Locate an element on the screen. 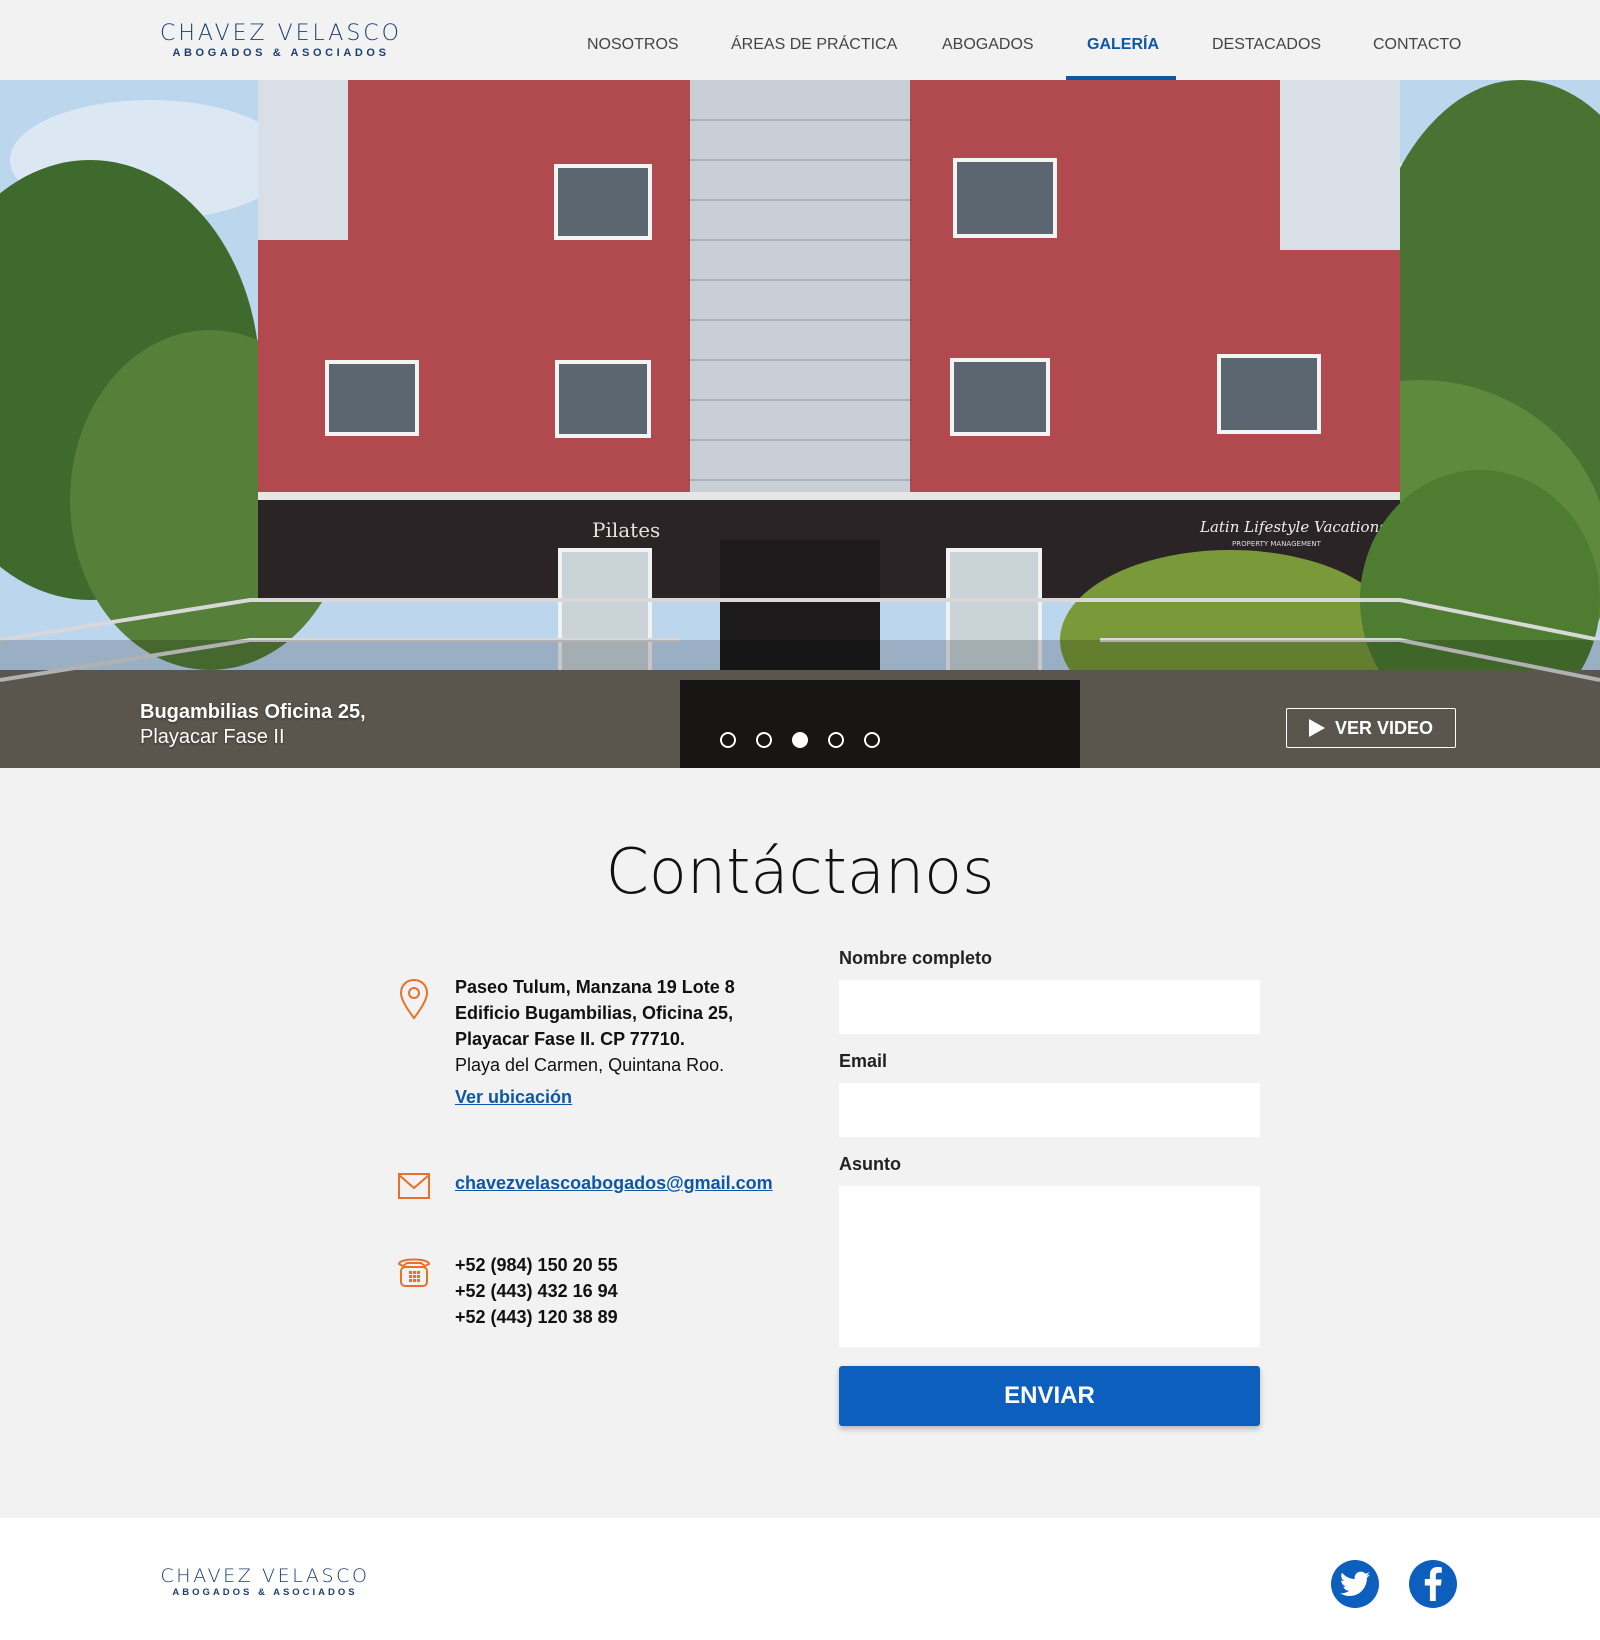 This screenshot has height=1640, width=1600. email-block: chavezvelascoabogados@gmail.com is located at coordinates (614, 1183).